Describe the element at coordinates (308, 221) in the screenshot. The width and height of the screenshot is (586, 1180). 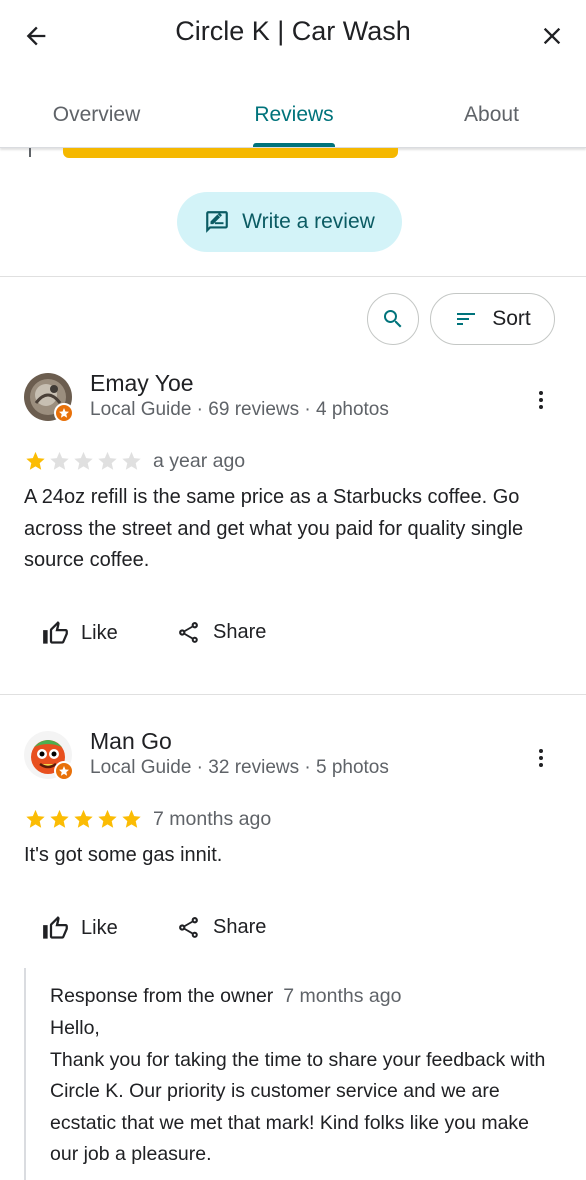
I see `write-review-label: Write a review` at that location.